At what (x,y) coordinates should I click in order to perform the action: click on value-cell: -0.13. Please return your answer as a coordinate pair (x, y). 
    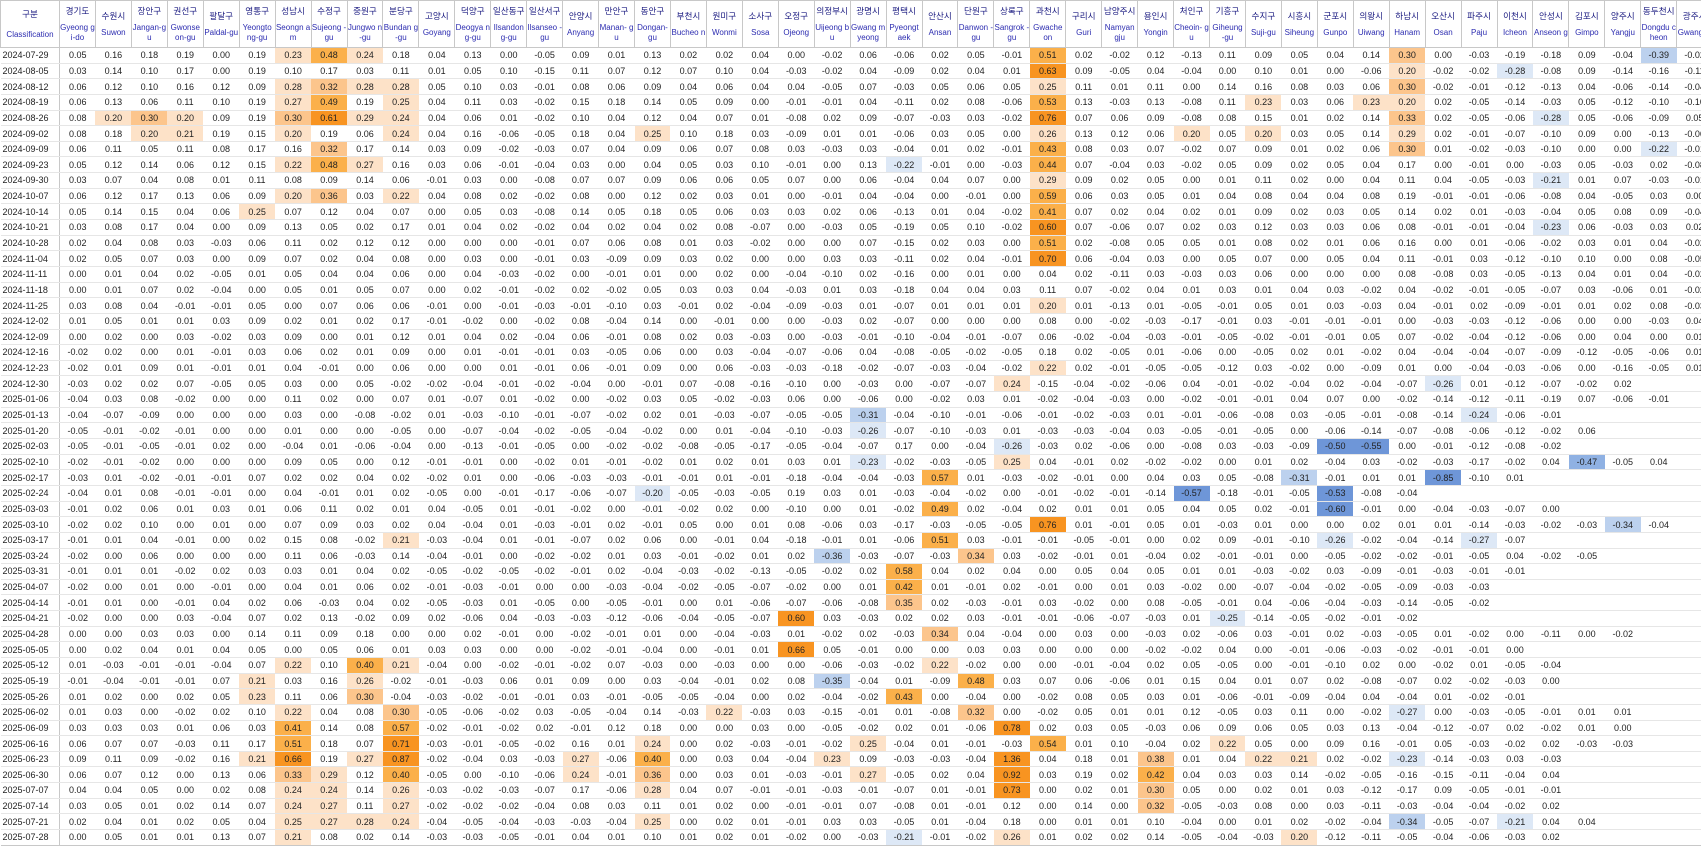
    Looking at the image, I should click on (1120, 306).